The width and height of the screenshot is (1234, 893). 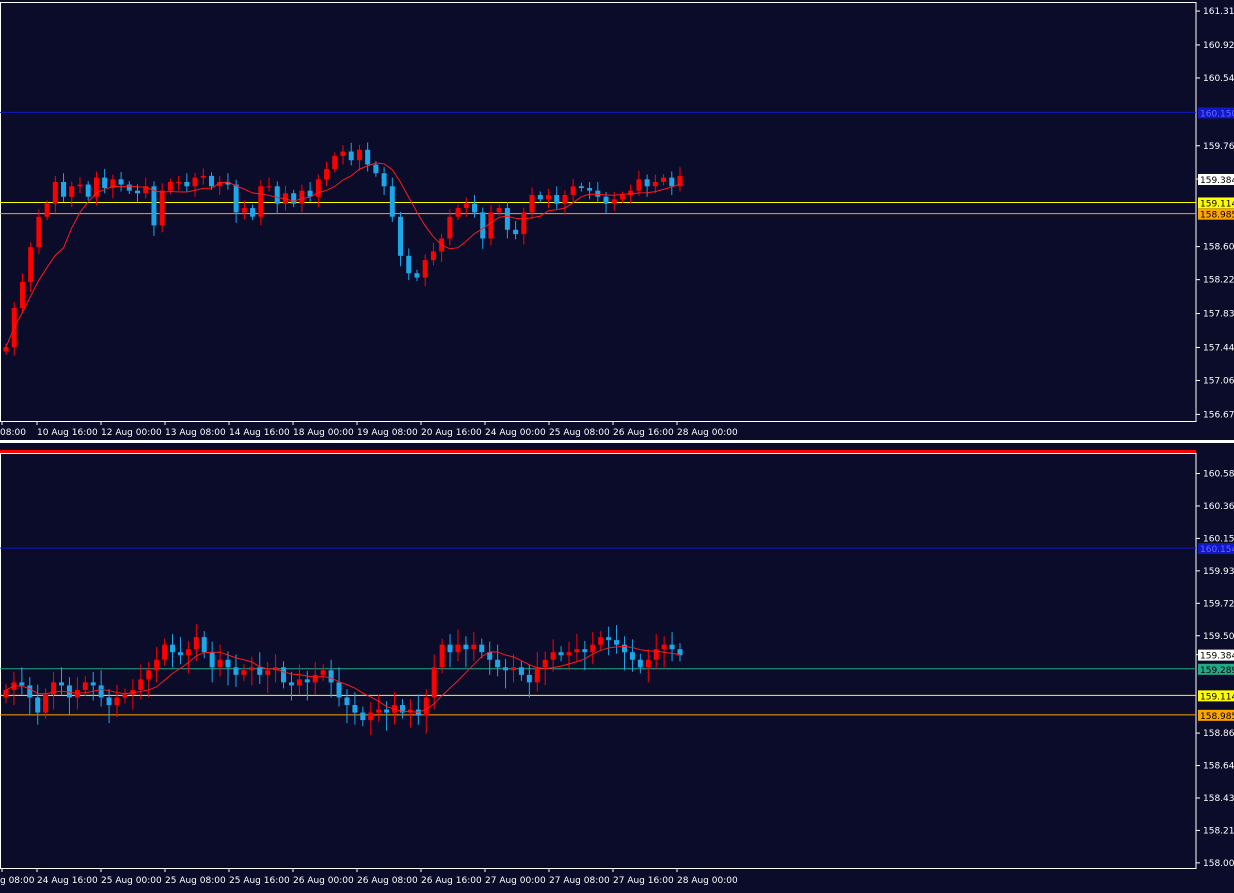 I want to click on y-tick-label: 157.446, so click(x=1218, y=348).